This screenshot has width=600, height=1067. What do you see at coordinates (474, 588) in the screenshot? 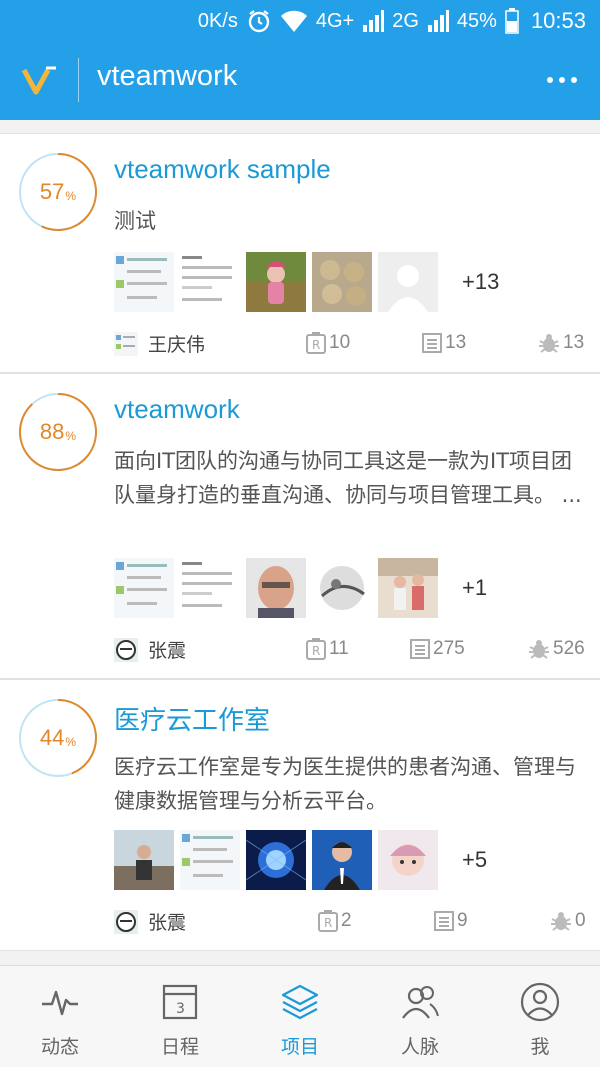
I see `more-members-count: +1` at bounding box center [474, 588].